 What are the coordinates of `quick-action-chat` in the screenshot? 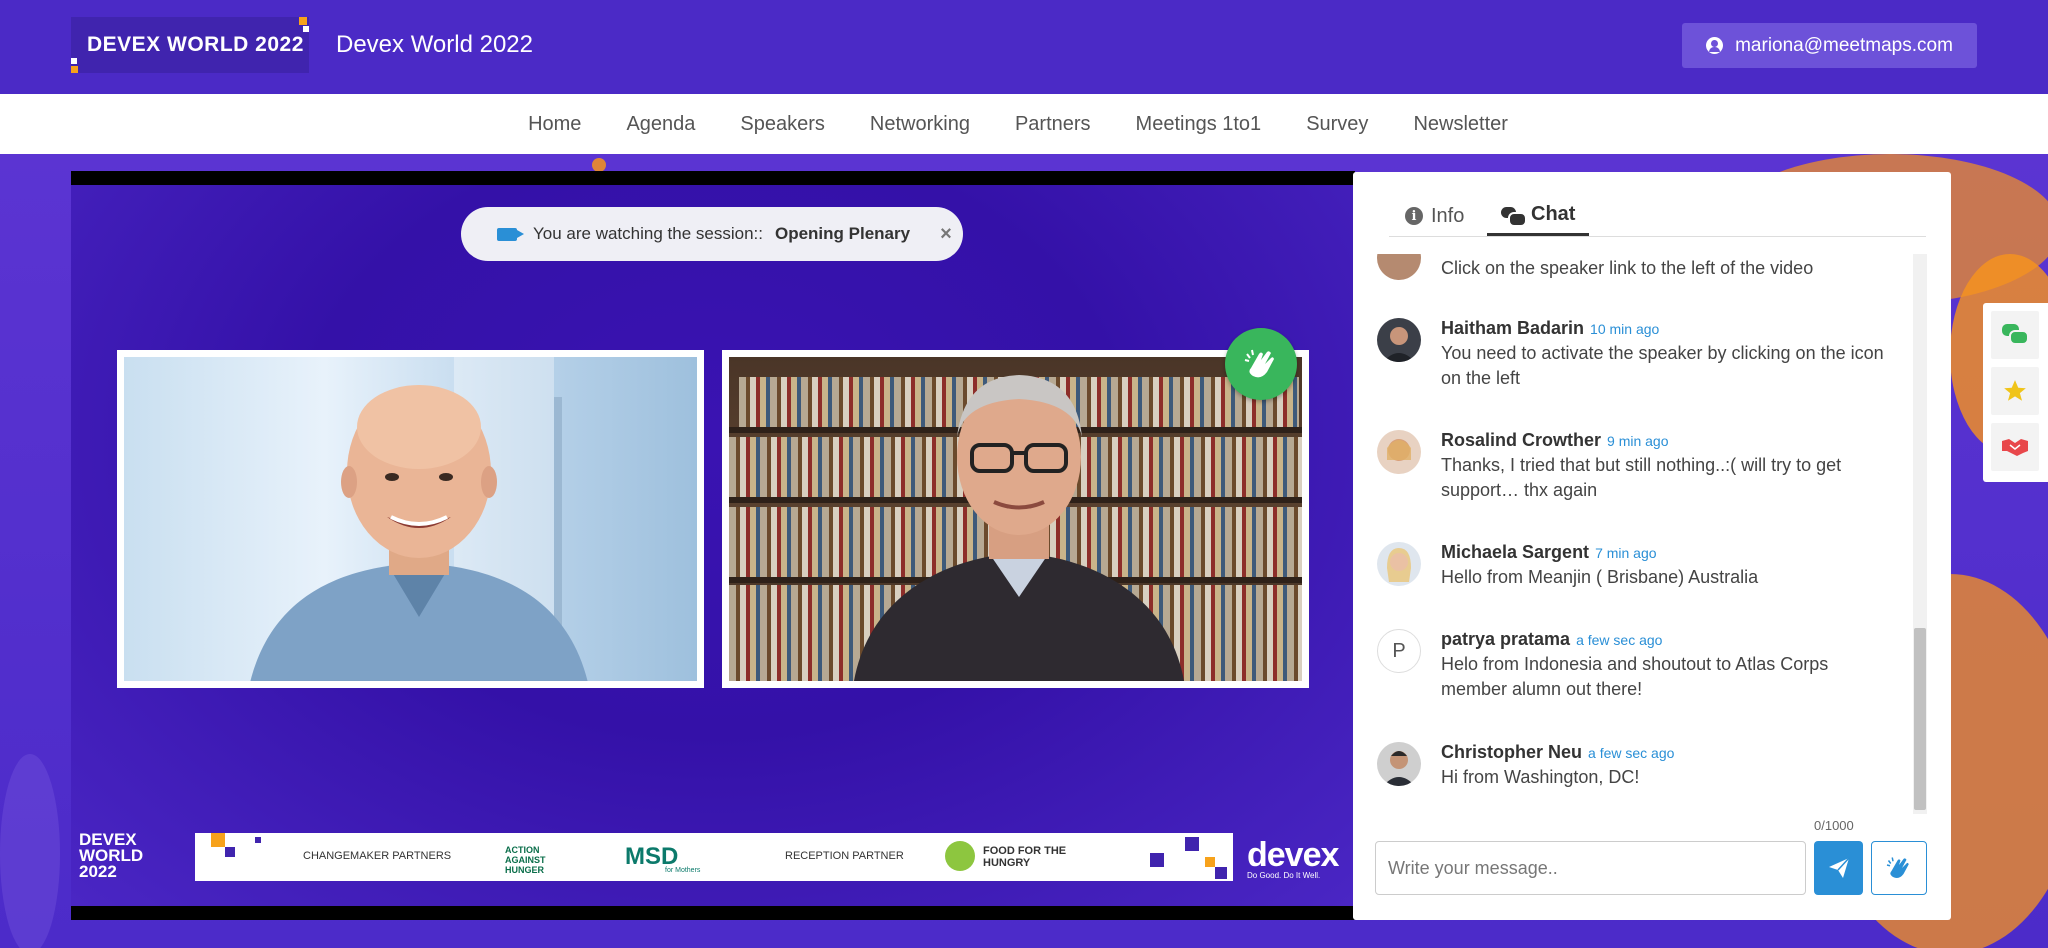 It's located at (2015, 335).